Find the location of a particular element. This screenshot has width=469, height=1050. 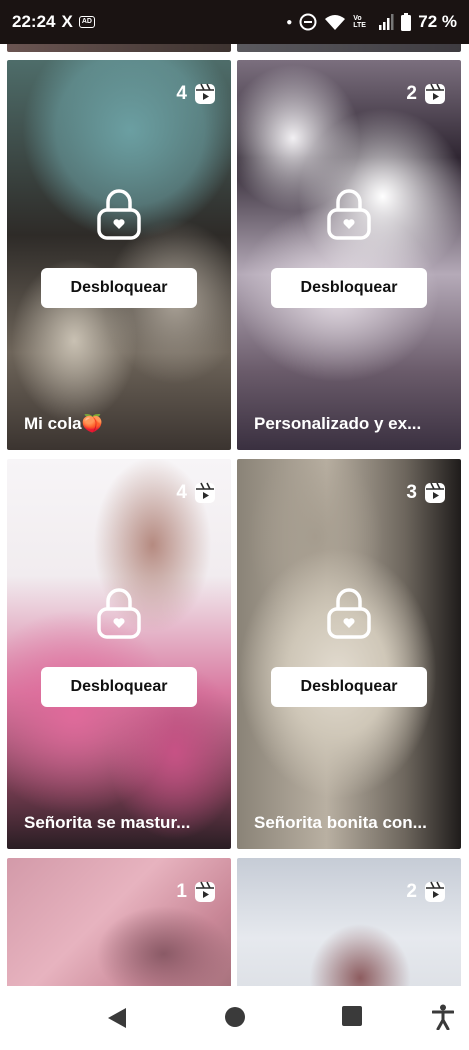

recents-icon is located at coordinates (352, 1016).